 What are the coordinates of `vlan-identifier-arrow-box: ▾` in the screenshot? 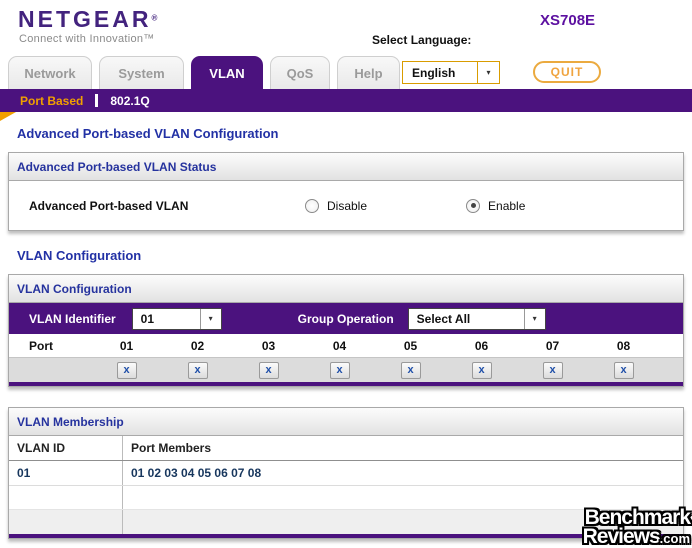 It's located at (210, 318).